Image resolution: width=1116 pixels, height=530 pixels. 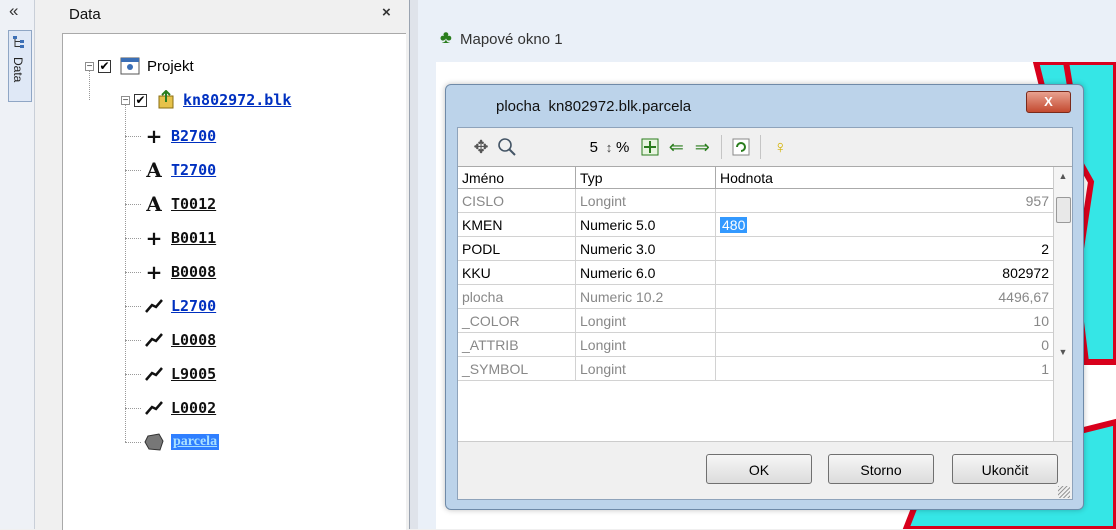 What do you see at coordinates (507, 147) in the screenshot?
I see `zoom-icon` at bounding box center [507, 147].